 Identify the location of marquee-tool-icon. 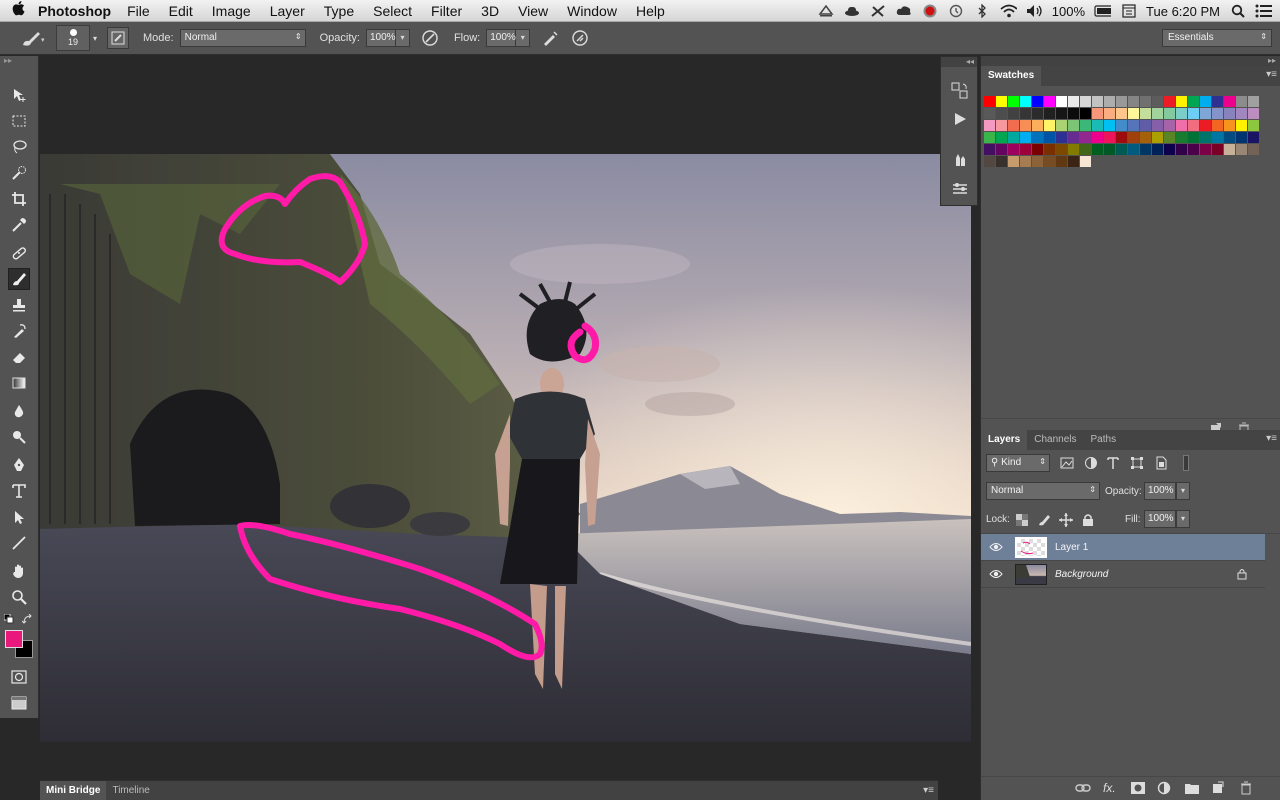
(19, 121).